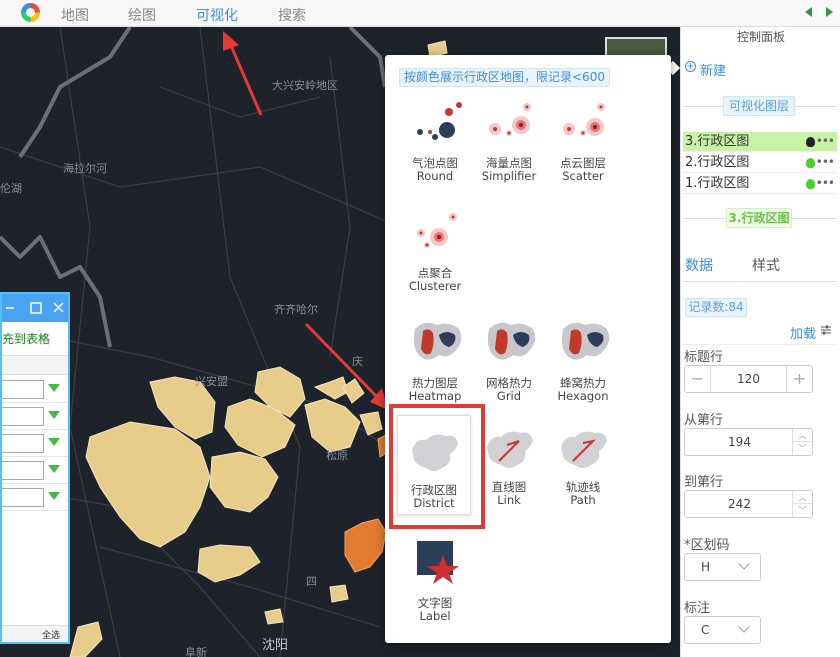 This screenshot has width=840, height=657. Describe the element at coordinates (748, 504) in the screenshot. I see `to-row-input: 242 ︿ ﹀` at that location.